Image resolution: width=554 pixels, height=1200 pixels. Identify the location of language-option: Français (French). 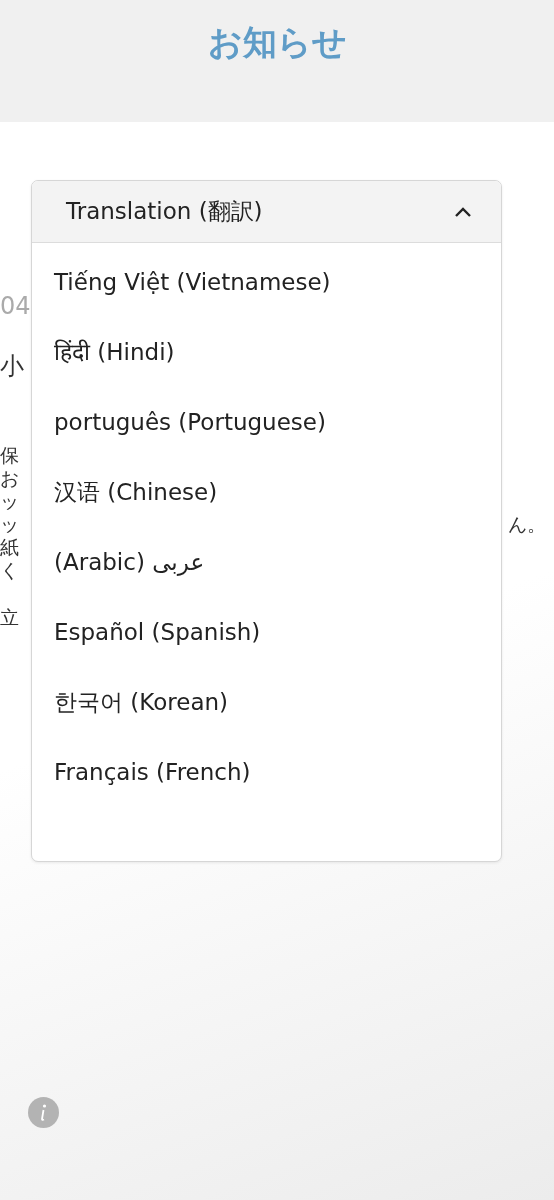
(152, 772).